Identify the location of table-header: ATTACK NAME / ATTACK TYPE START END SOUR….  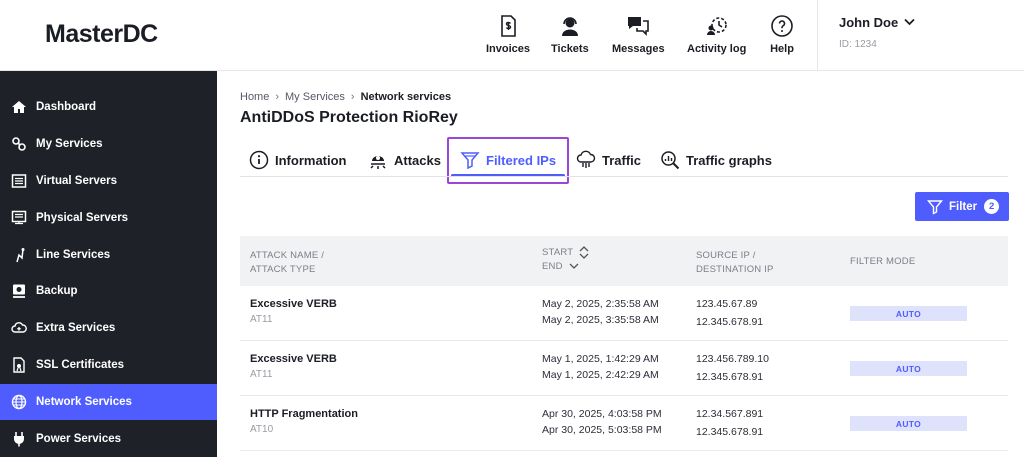
(624, 261).